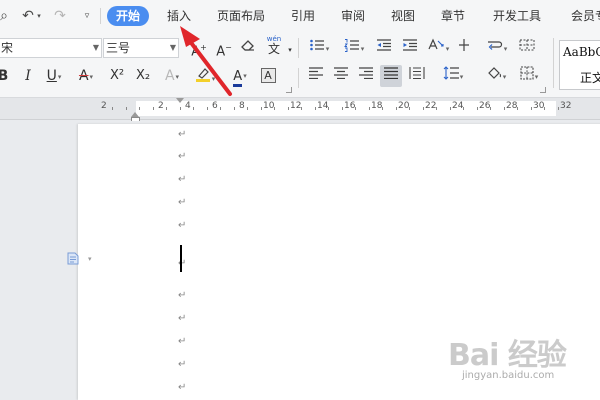  I want to click on distributed-align-button, so click(417, 76).